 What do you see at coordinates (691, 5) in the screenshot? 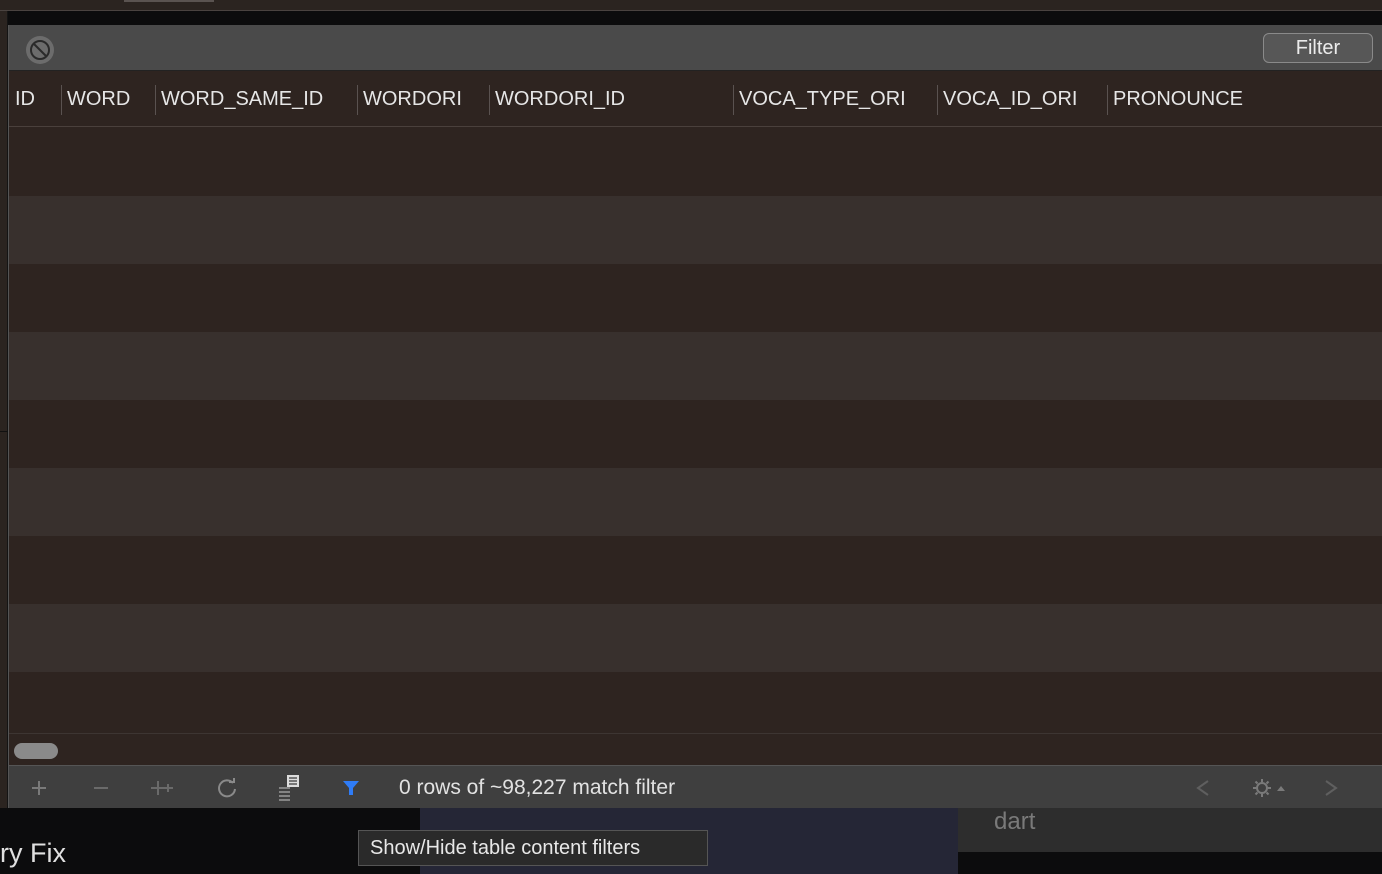
I see `top-tab-strip` at bounding box center [691, 5].